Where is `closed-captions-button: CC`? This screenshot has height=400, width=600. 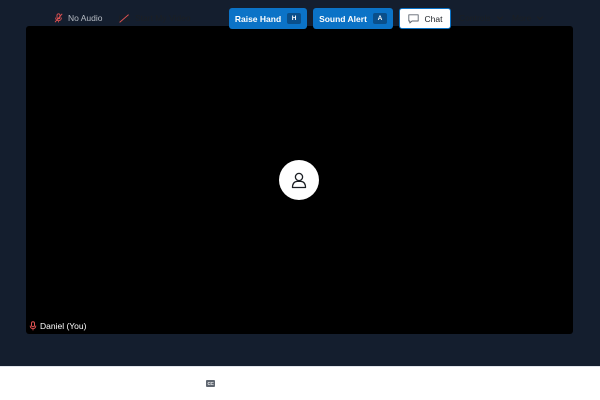
closed-captions-button: CC is located at coordinates (210, 383).